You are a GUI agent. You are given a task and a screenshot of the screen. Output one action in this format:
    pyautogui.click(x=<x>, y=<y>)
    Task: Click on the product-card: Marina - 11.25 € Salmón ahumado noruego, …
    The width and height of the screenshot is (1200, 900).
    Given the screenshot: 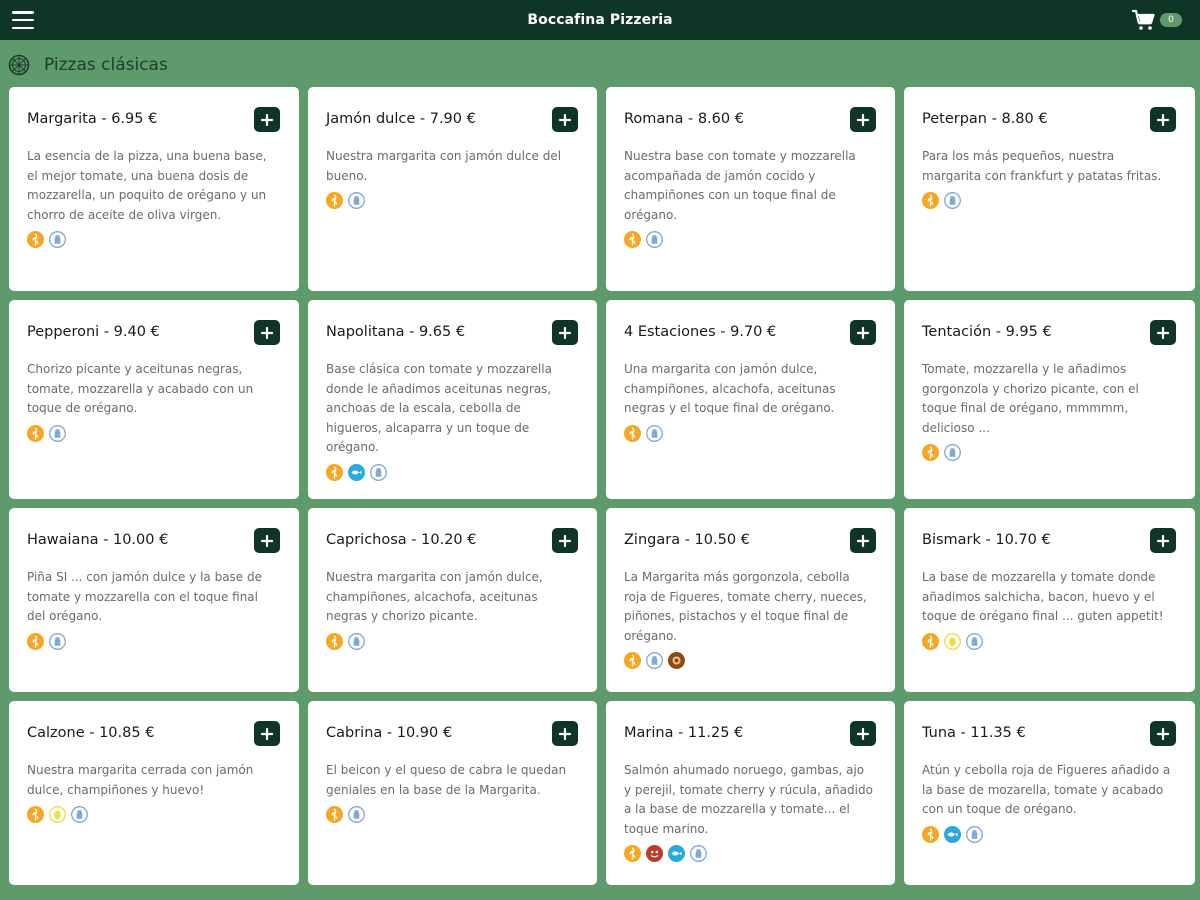 What is the action you would take?
    pyautogui.click(x=750, y=793)
    